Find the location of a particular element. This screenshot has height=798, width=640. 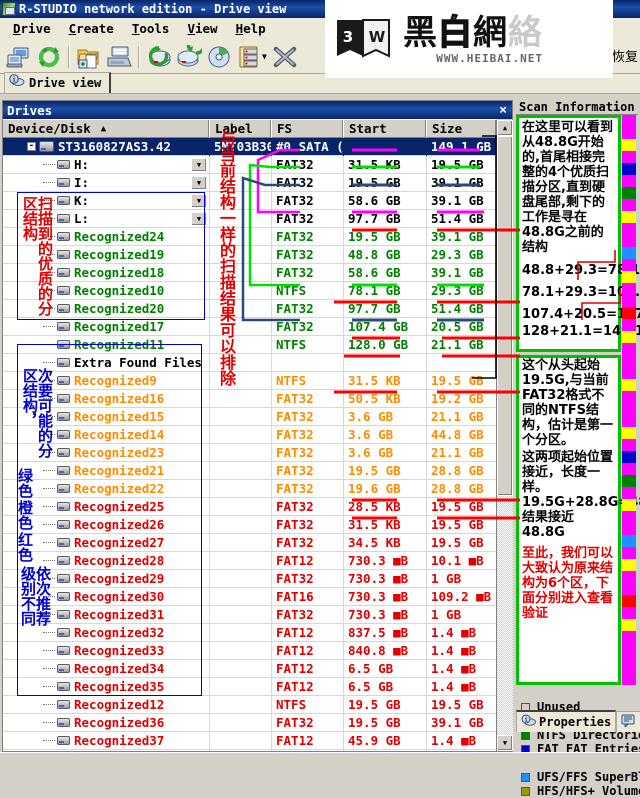

annotation-group-box-orange is located at coordinates (109, 520).